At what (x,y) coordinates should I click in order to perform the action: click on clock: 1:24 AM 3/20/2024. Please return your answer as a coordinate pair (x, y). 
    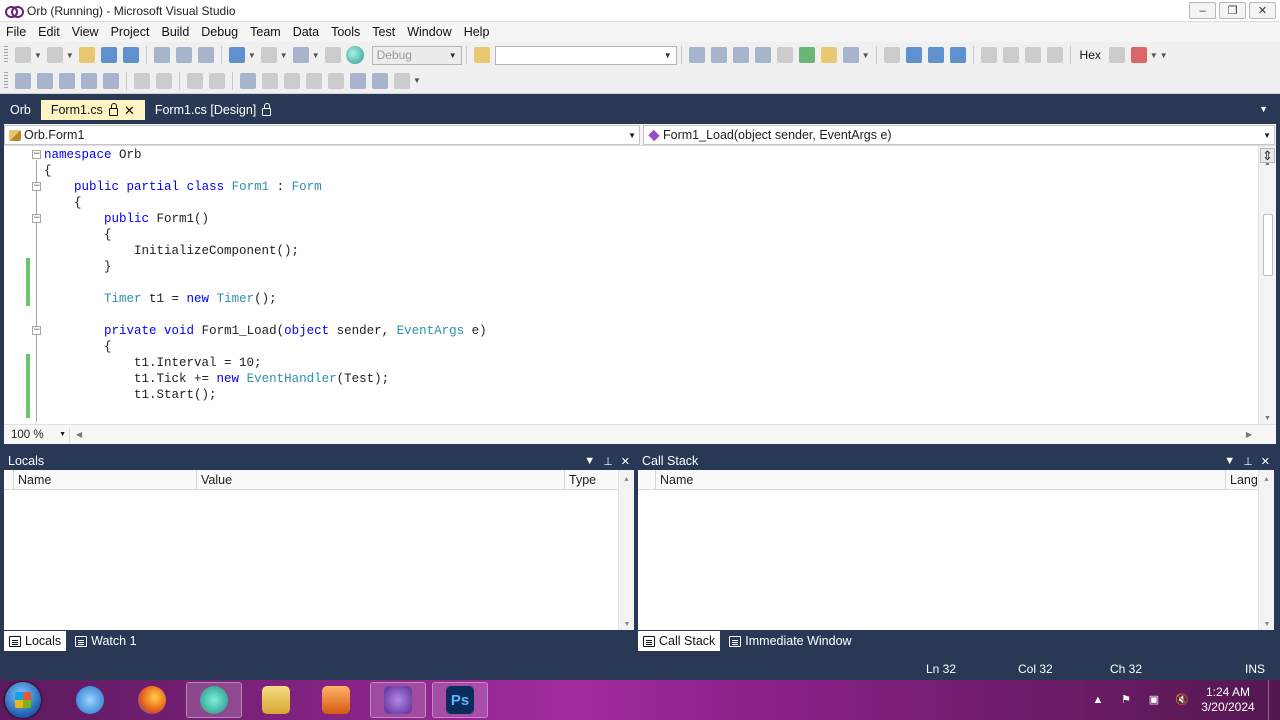
    Looking at the image, I should click on (1228, 700).